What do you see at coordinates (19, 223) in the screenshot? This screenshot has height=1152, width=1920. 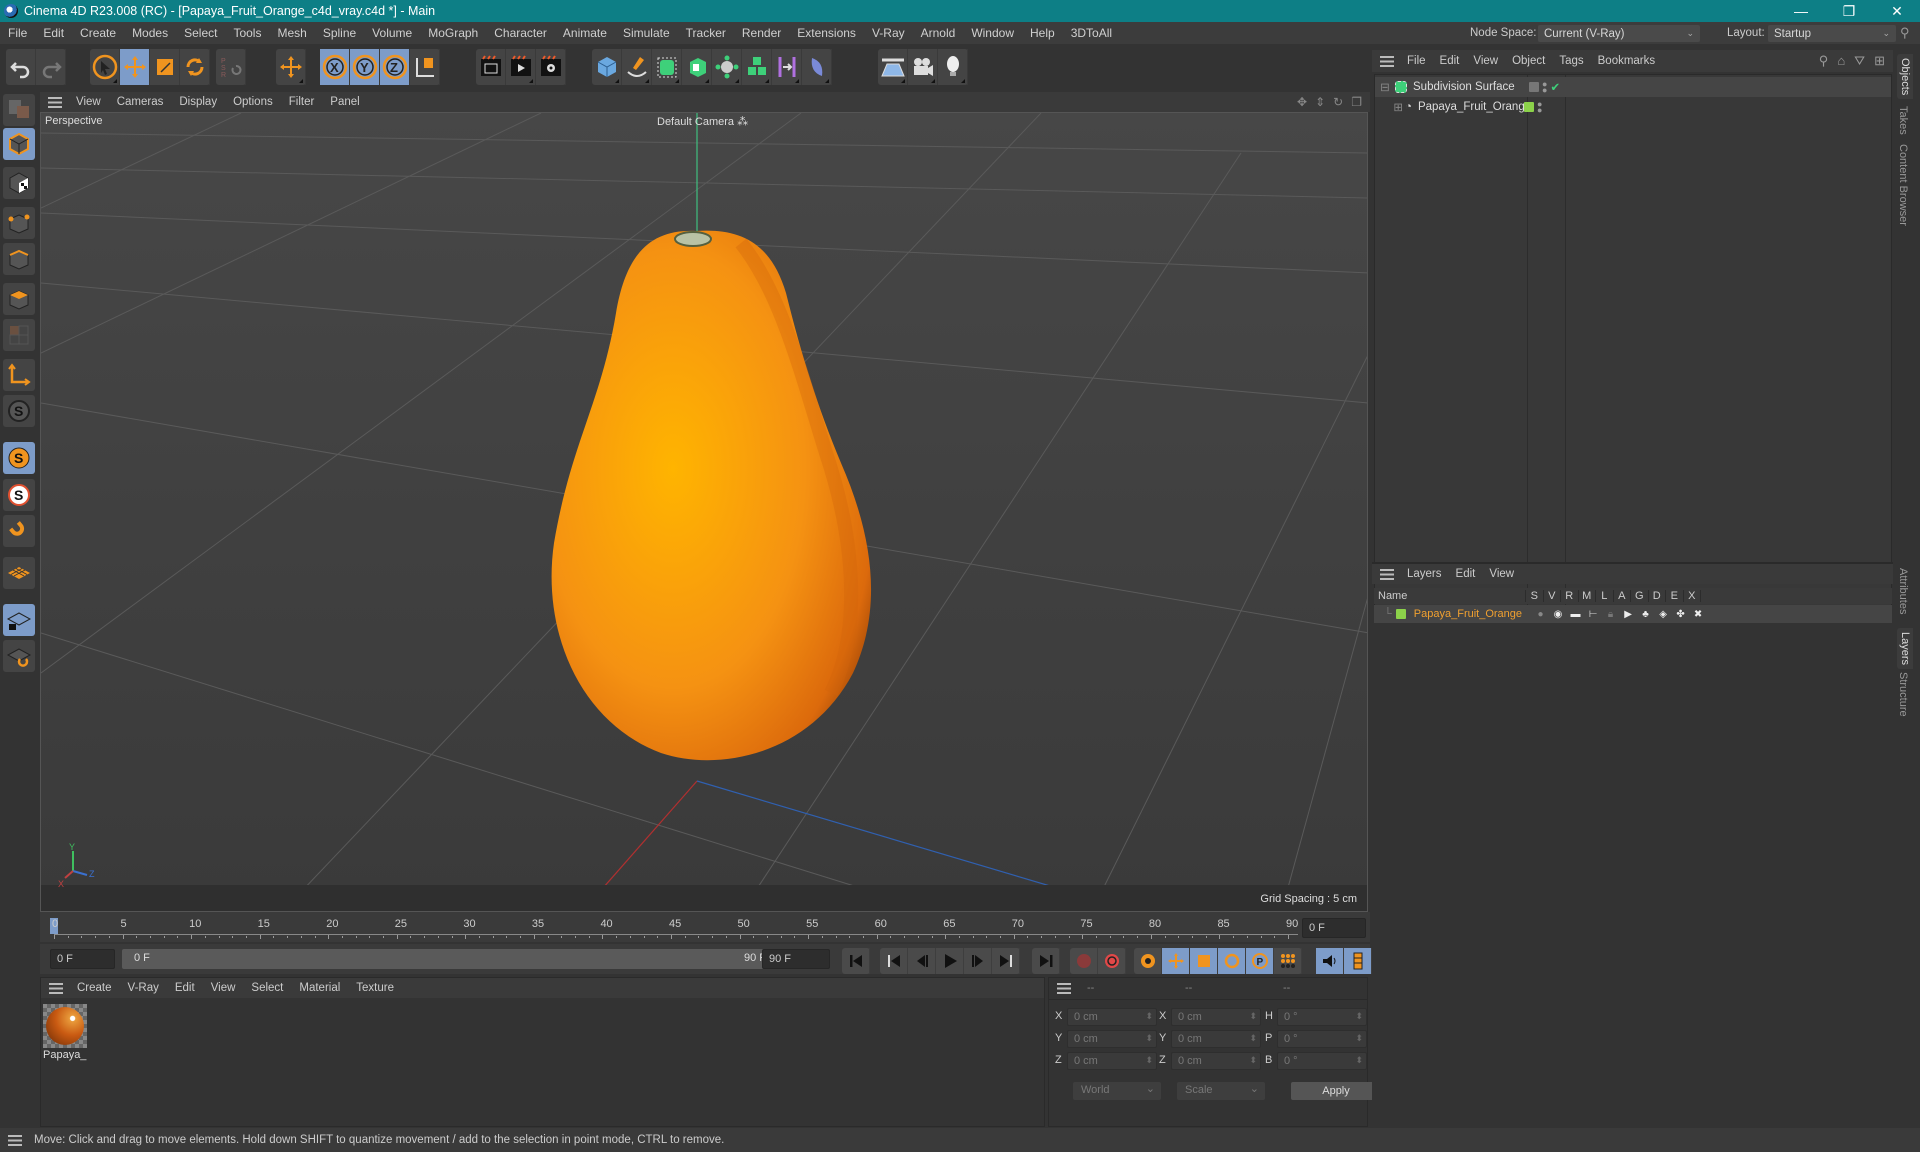 I see `point-mode-button` at bounding box center [19, 223].